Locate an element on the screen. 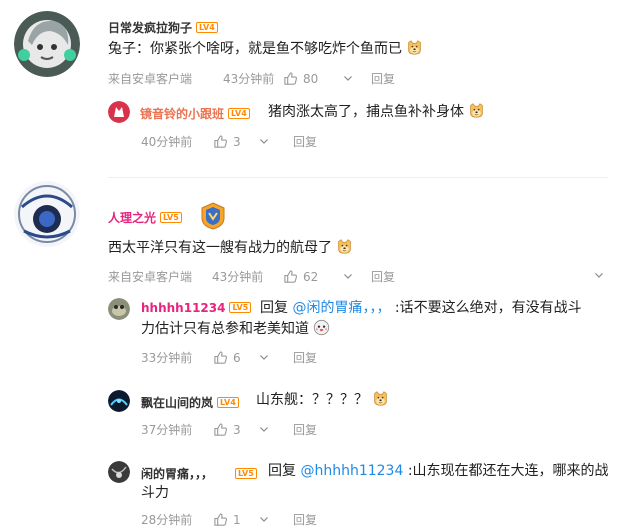 This screenshot has height=531, width=631. comment-meta: 来自安卓客户端 43分钟前 62 回复 is located at coordinates (251, 276).